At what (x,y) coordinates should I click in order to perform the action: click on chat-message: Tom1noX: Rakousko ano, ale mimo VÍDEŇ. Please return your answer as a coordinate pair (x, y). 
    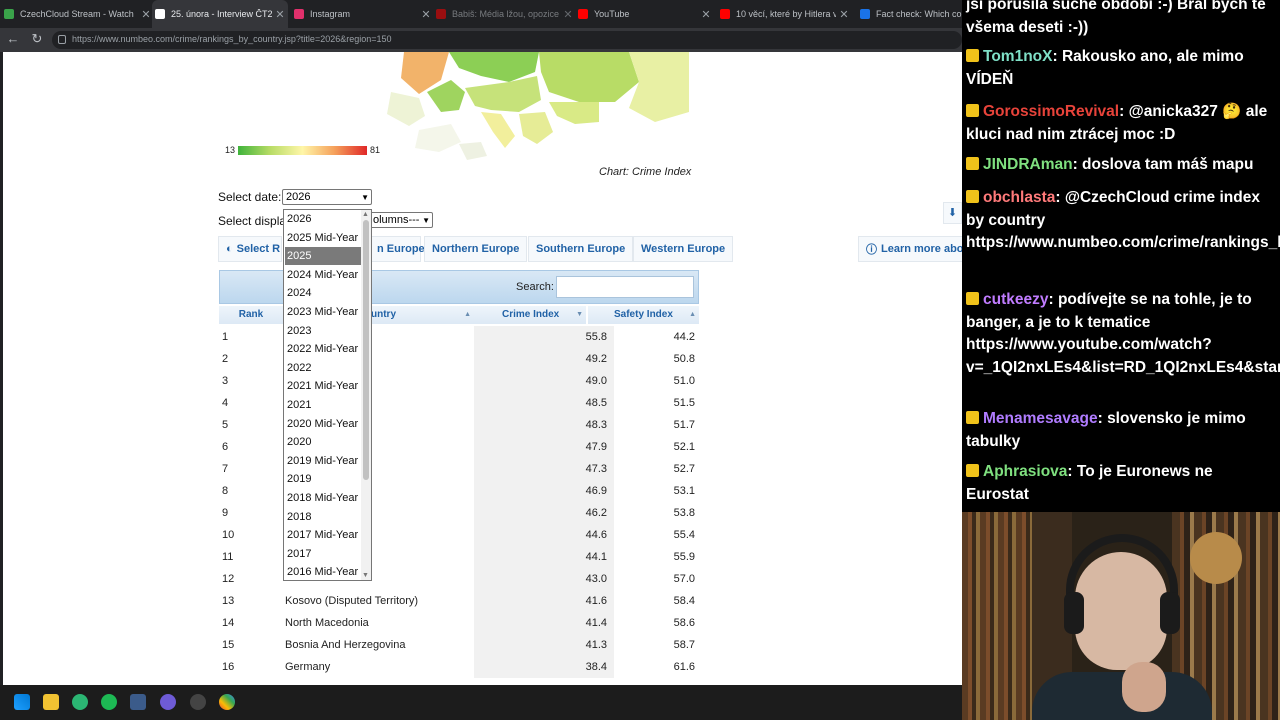
    Looking at the image, I should click on (1120, 68).